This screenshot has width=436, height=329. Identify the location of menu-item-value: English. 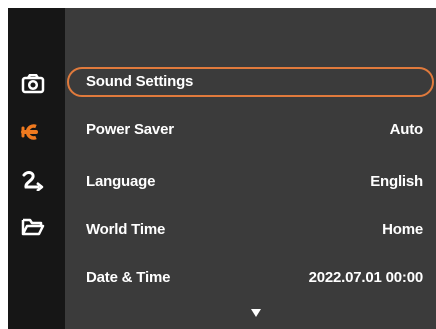
(396, 181).